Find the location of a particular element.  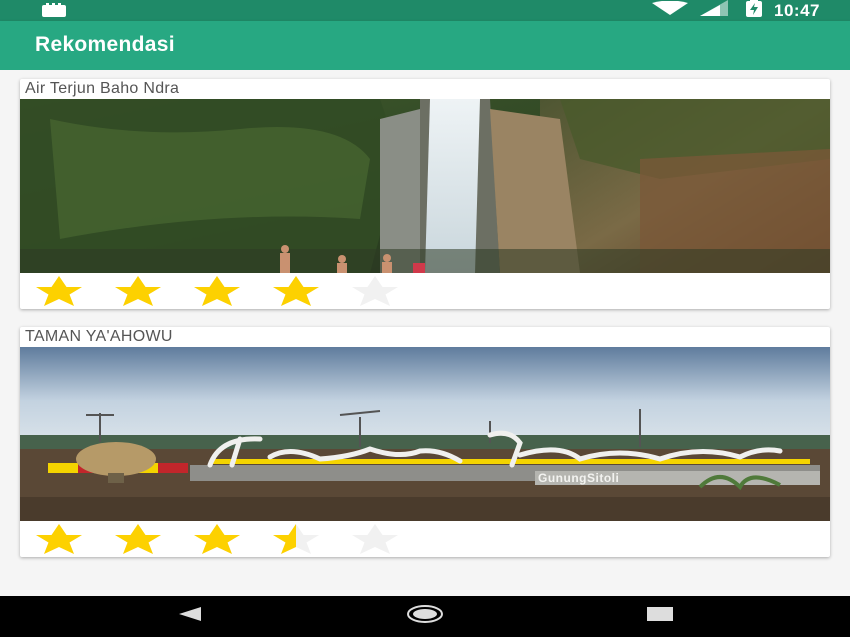

navigation-bar is located at coordinates (425, 616).